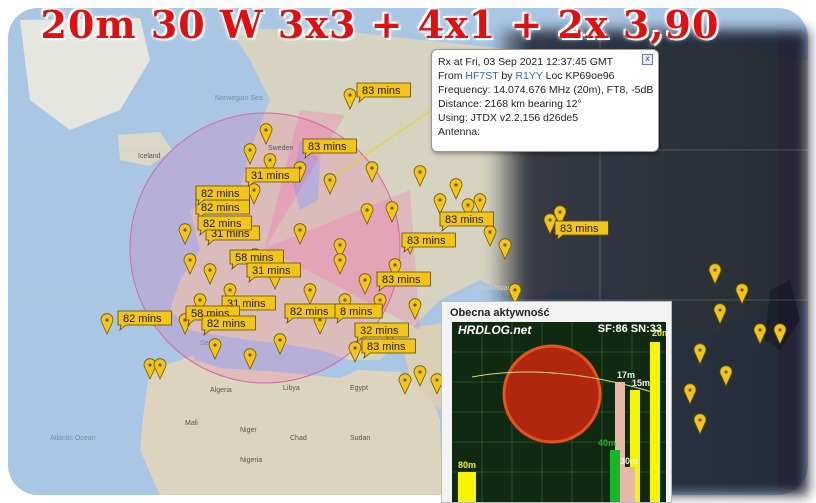 Image resolution: width=816 pixels, height=503 pixels. I want to click on label-kazakhstan: Kazakhstan, so click(493, 288).